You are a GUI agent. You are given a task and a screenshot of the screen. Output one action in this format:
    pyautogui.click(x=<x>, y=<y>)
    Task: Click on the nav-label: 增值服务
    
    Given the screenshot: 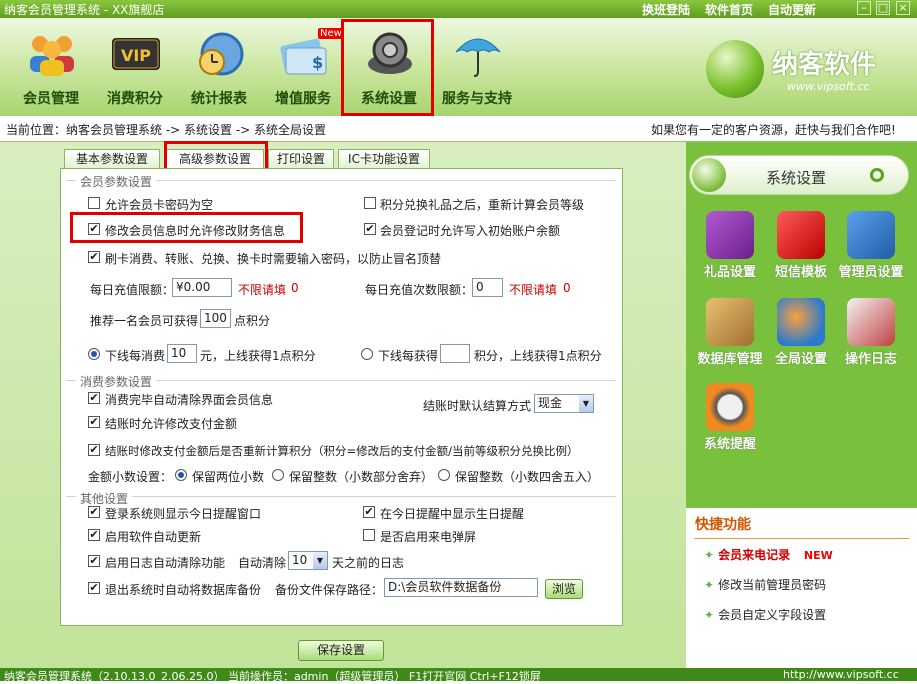 What is the action you would take?
    pyautogui.click(x=303, y=99)
    